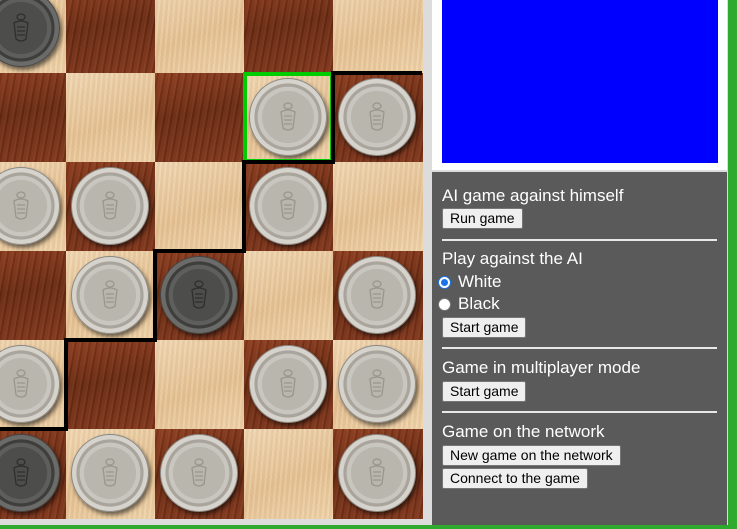 The image size is (737, 529). I want to click on vs-ai-title: Play against the AI, so click(512, 258).